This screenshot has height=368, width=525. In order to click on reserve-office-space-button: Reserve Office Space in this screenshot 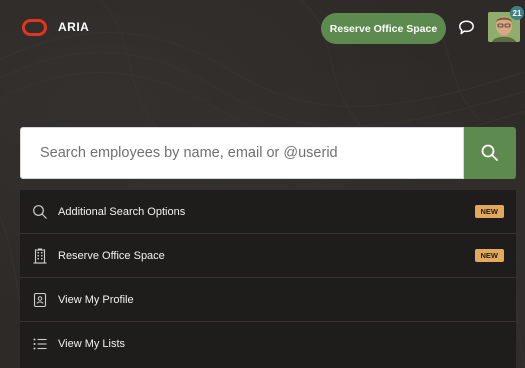, I will do `click(383, 28)`.